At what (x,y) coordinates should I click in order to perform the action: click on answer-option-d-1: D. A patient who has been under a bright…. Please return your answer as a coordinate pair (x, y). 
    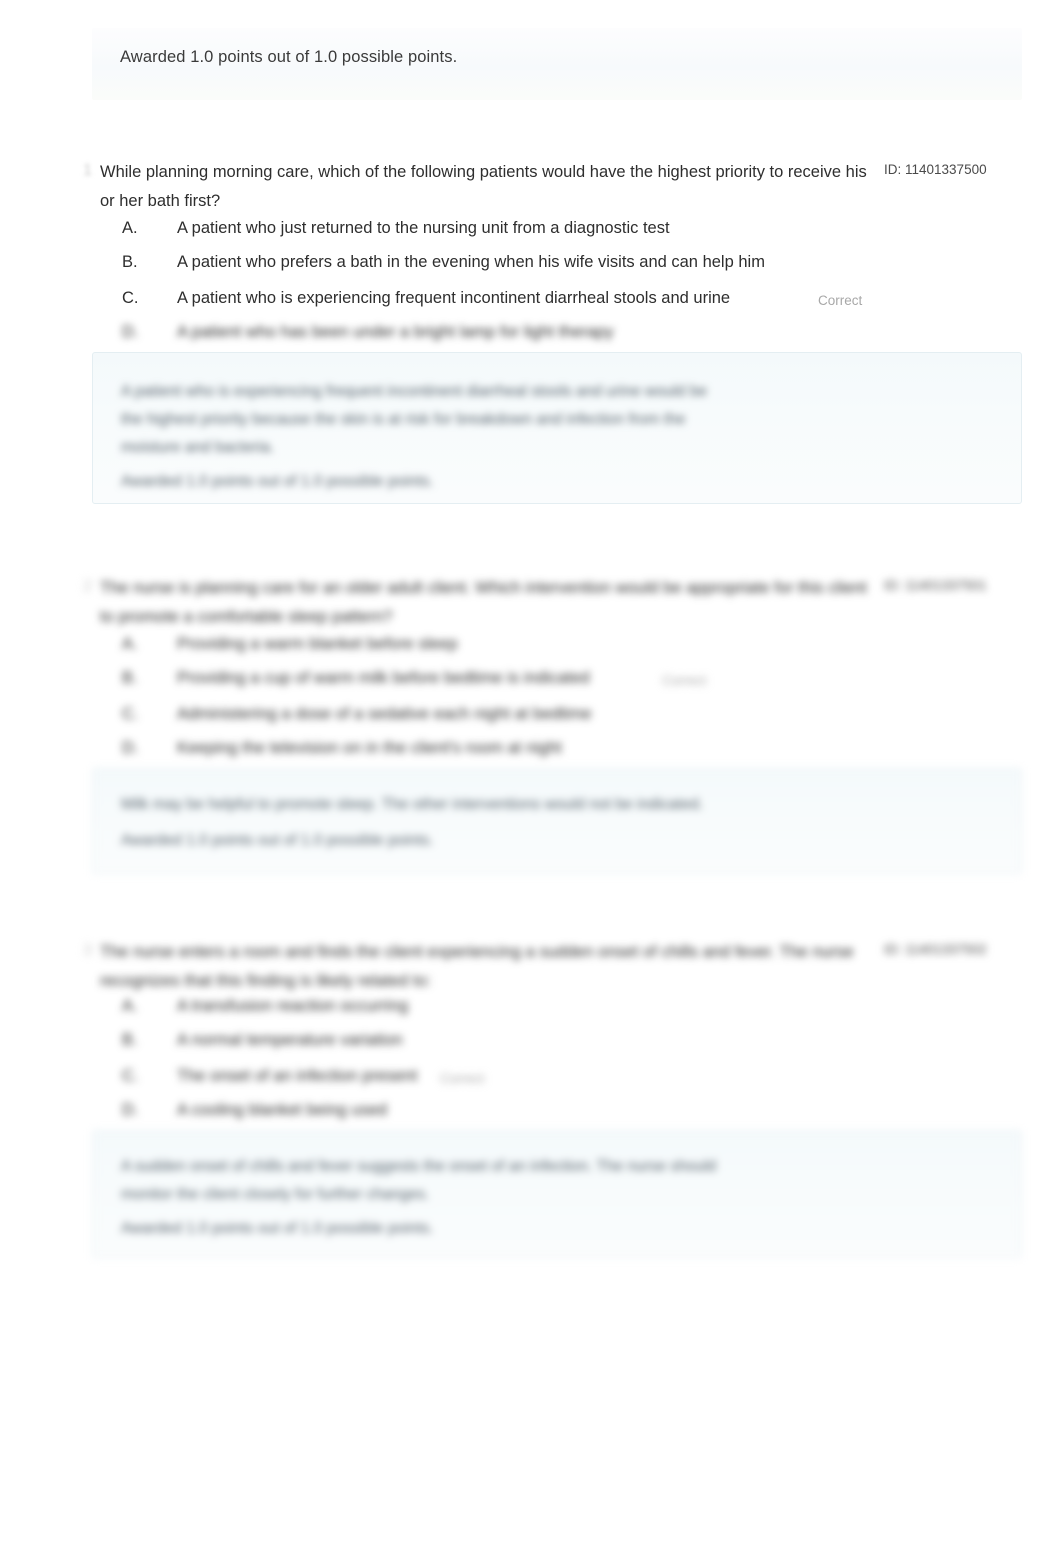
    Looking at the image, I should click on (531, 338).